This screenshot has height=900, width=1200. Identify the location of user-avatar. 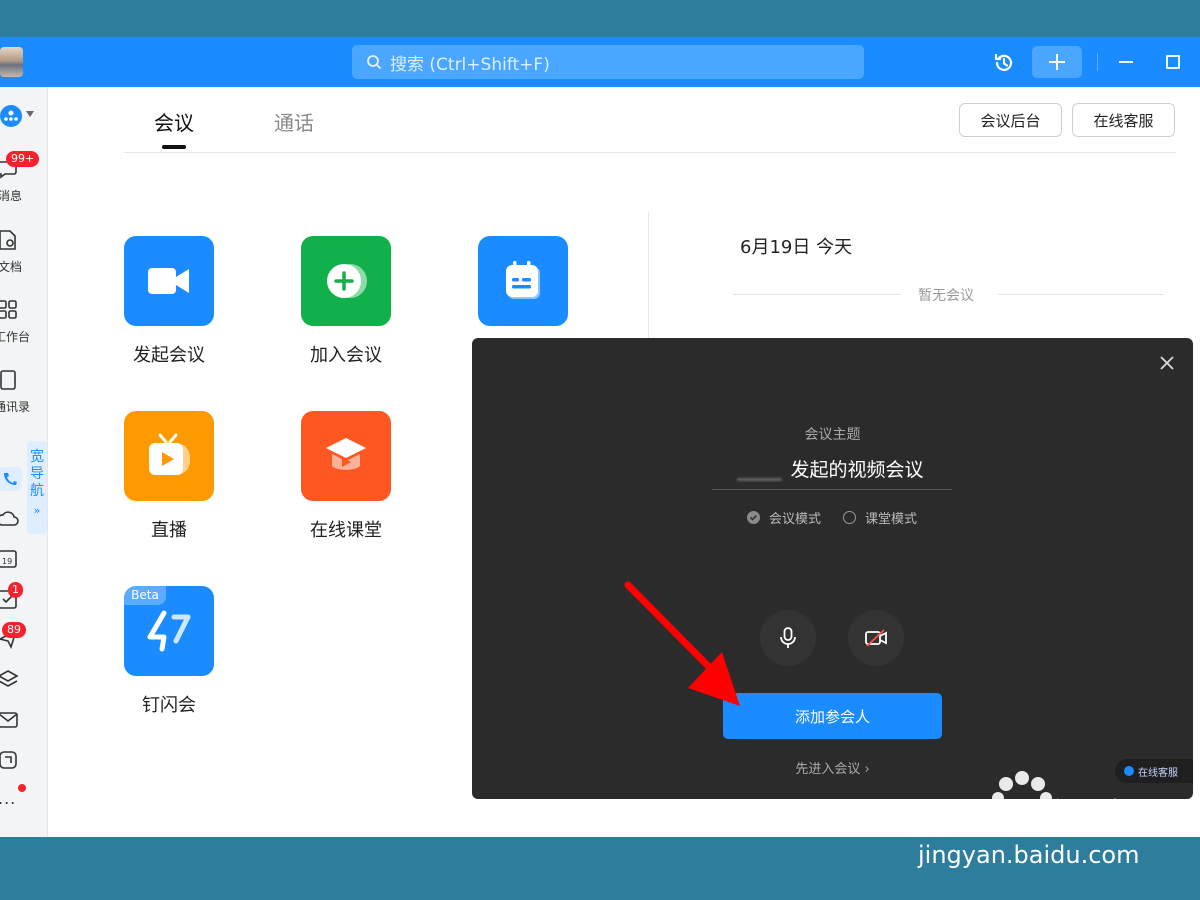
(11, 62).